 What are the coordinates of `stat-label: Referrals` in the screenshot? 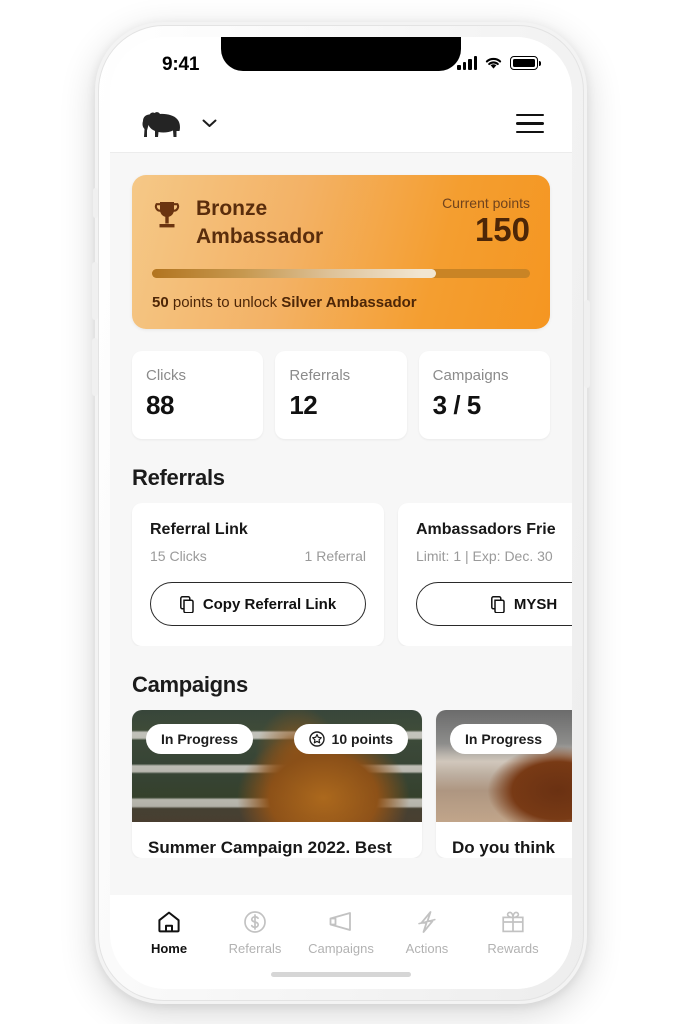 It's located at (320, 376).